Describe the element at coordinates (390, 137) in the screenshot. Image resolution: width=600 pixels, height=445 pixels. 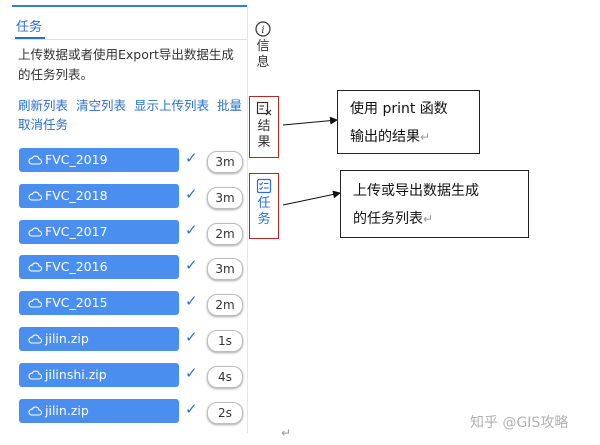
I see `result-callout-line2: 输出的结果↵` at that location.